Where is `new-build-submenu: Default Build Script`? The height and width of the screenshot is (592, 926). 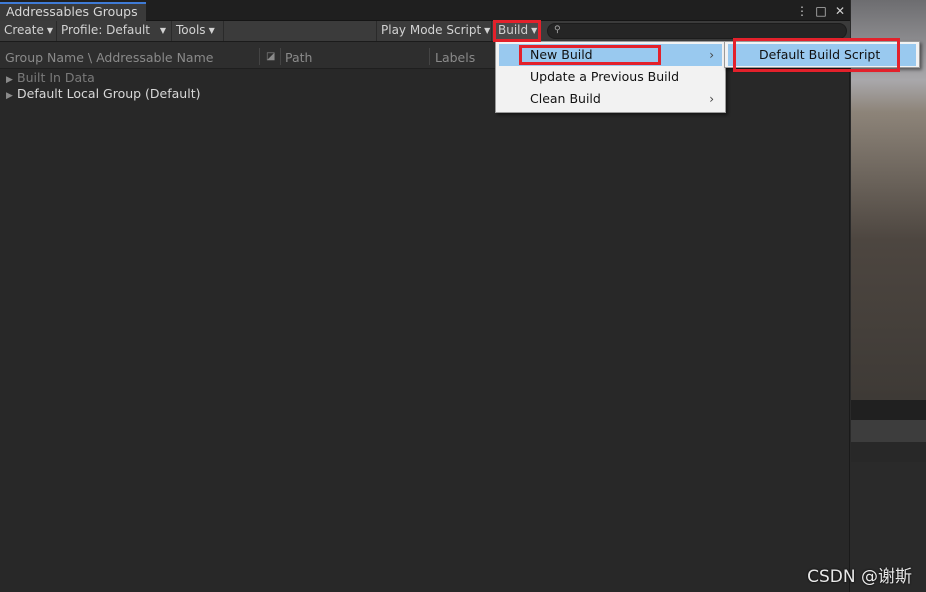 new-build-submenu: Default Build Script is located at coordinates (822, 54).